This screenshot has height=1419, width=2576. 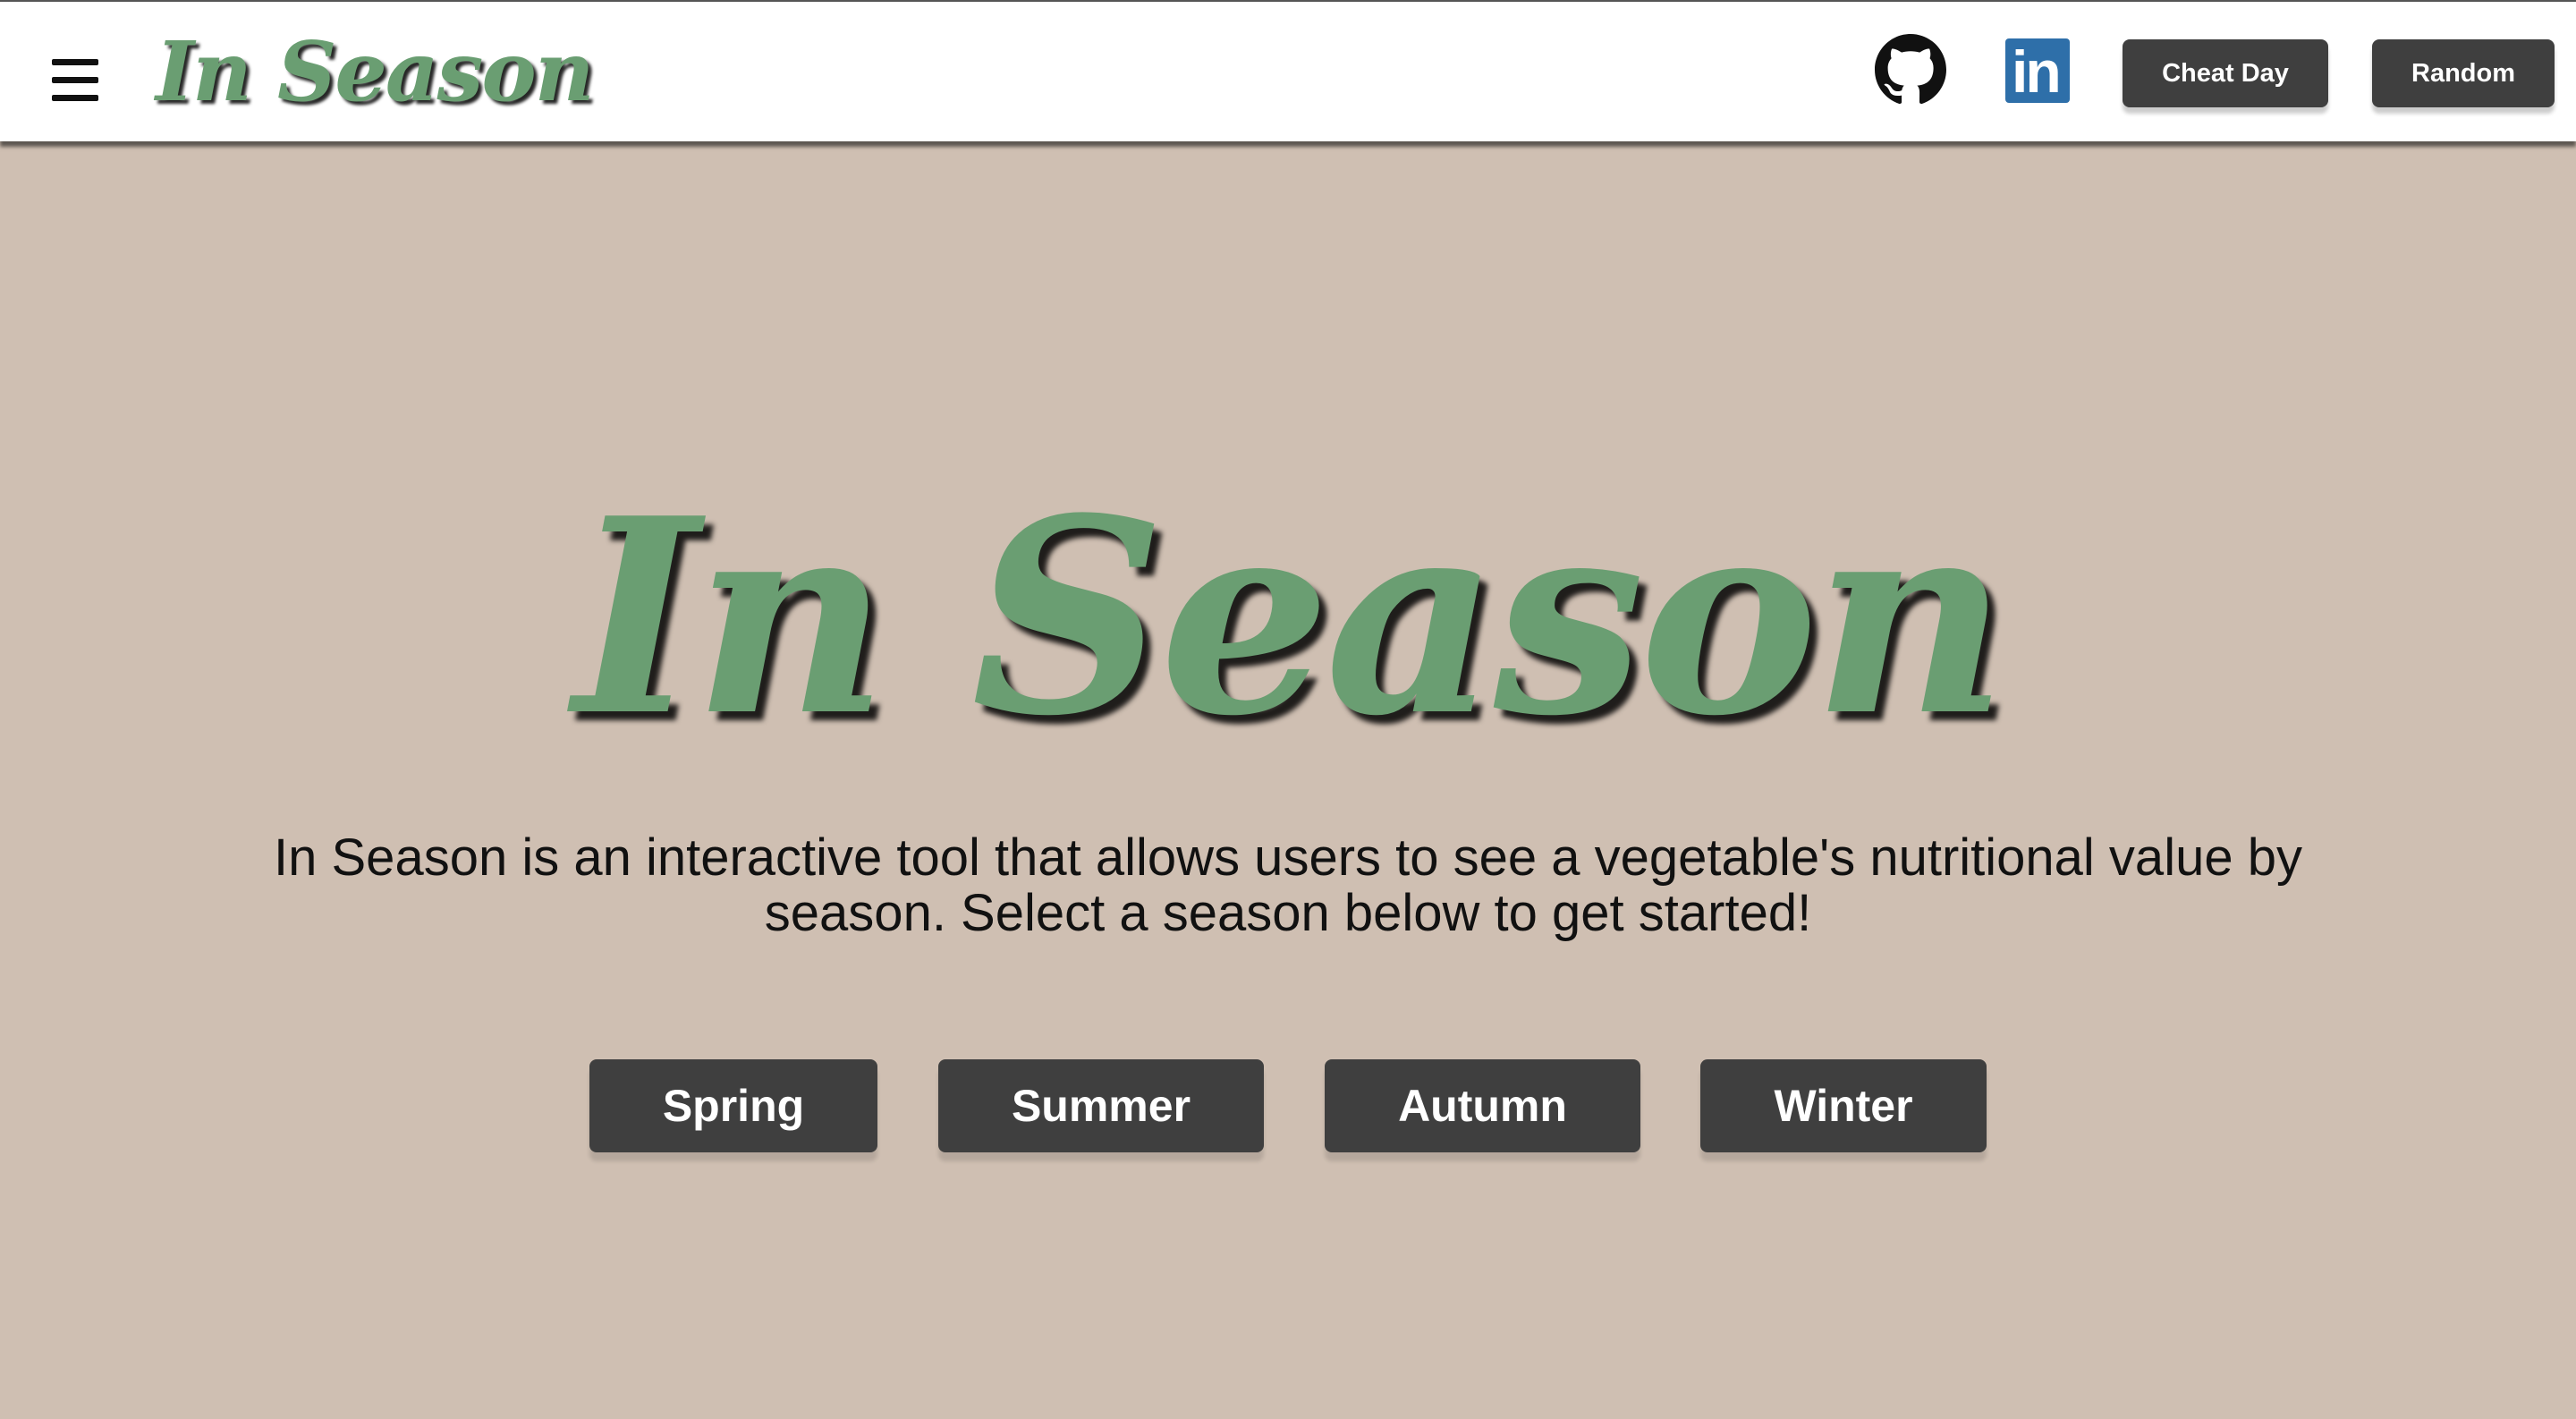 I want to click on hero-title: In Season, so click(x=1290, y=617).